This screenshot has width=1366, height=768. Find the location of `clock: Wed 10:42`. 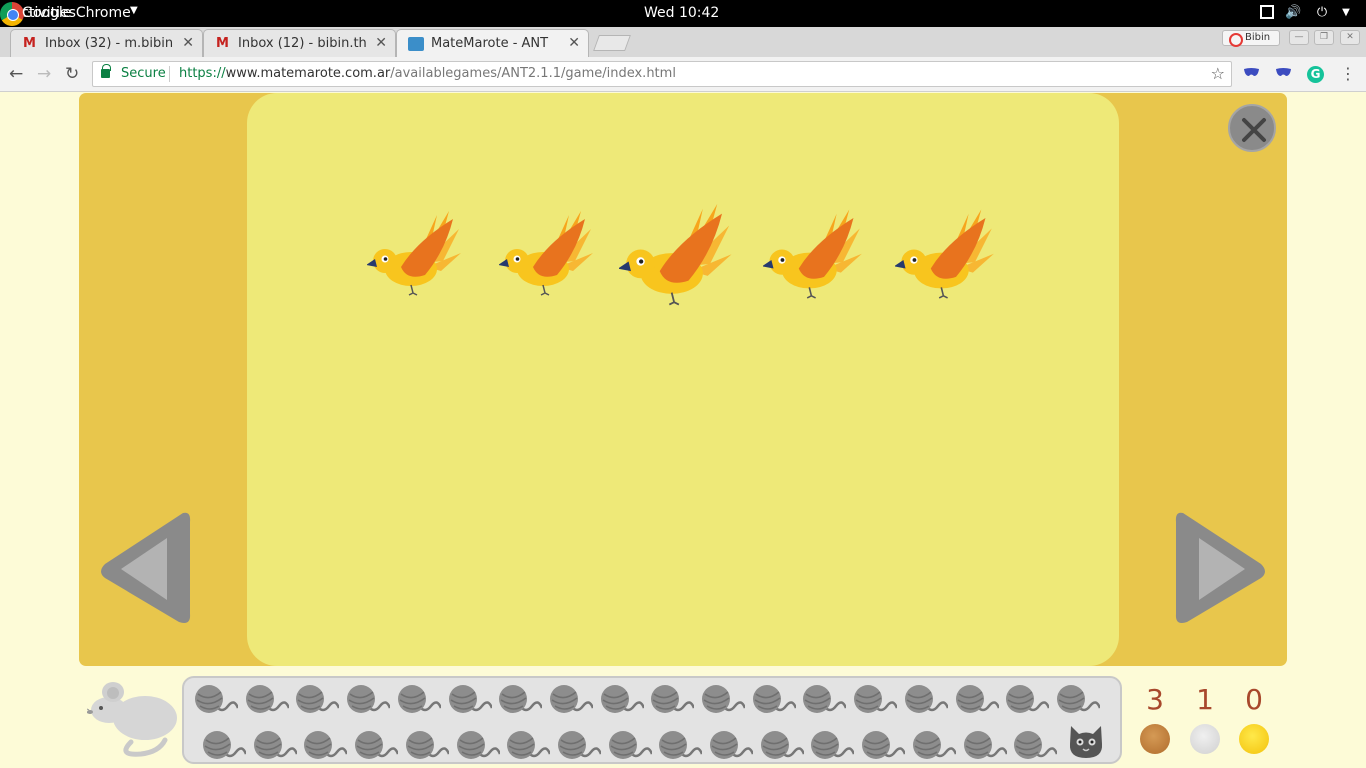

clock: Wed 10:42 is located at coordinates (681, 13).